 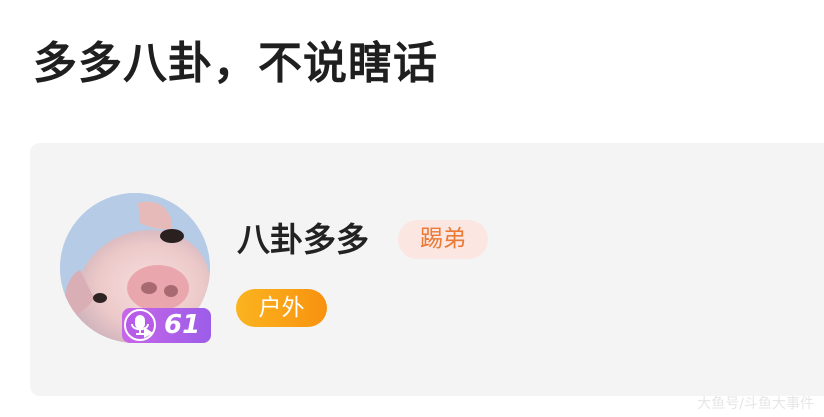 What do you see at coordinates (281, 308) in the screenshot?
I see `category-tag: 户外` at bounding box center [281, 308].